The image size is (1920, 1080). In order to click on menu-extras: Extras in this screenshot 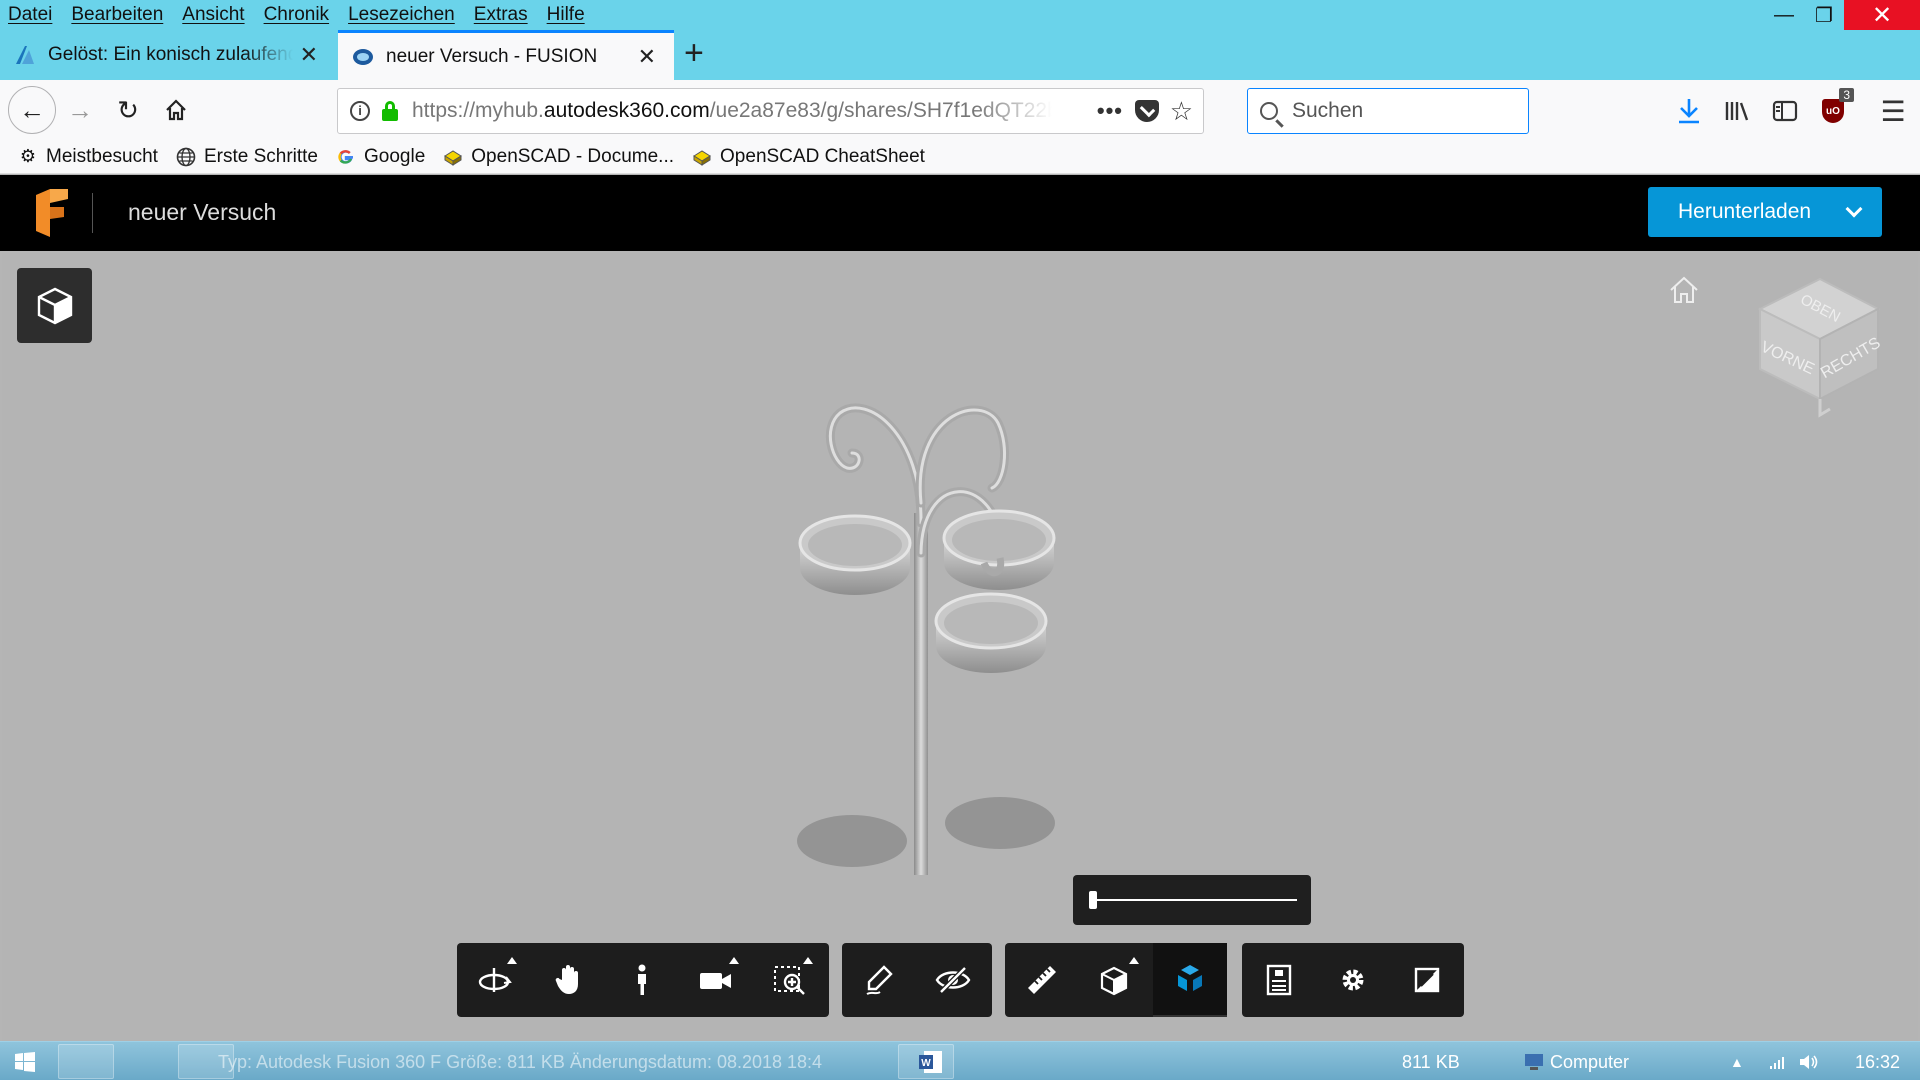, I will do `click(501, 15)`.